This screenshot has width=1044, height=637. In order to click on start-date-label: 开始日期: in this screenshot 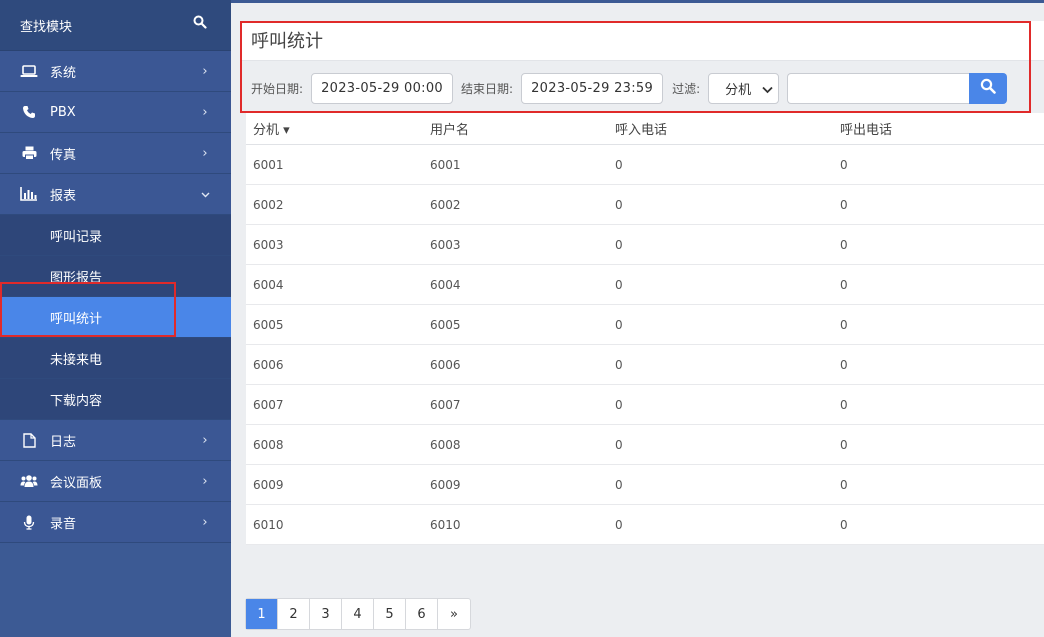, I will do `click(277, 88)`.